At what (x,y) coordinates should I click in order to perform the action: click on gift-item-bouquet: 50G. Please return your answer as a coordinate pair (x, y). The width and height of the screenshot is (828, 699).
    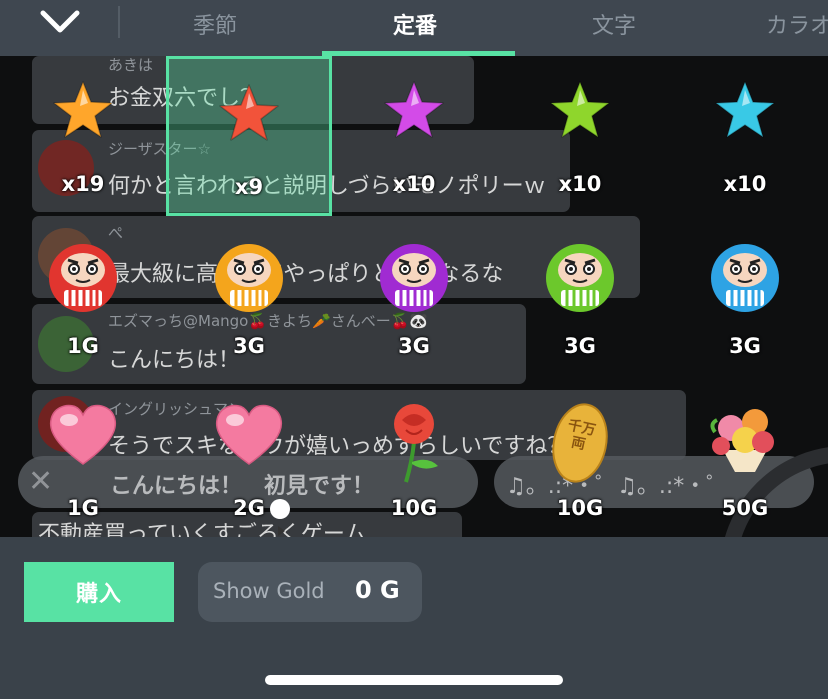
    Looking at the image, I should click on (745, 460).